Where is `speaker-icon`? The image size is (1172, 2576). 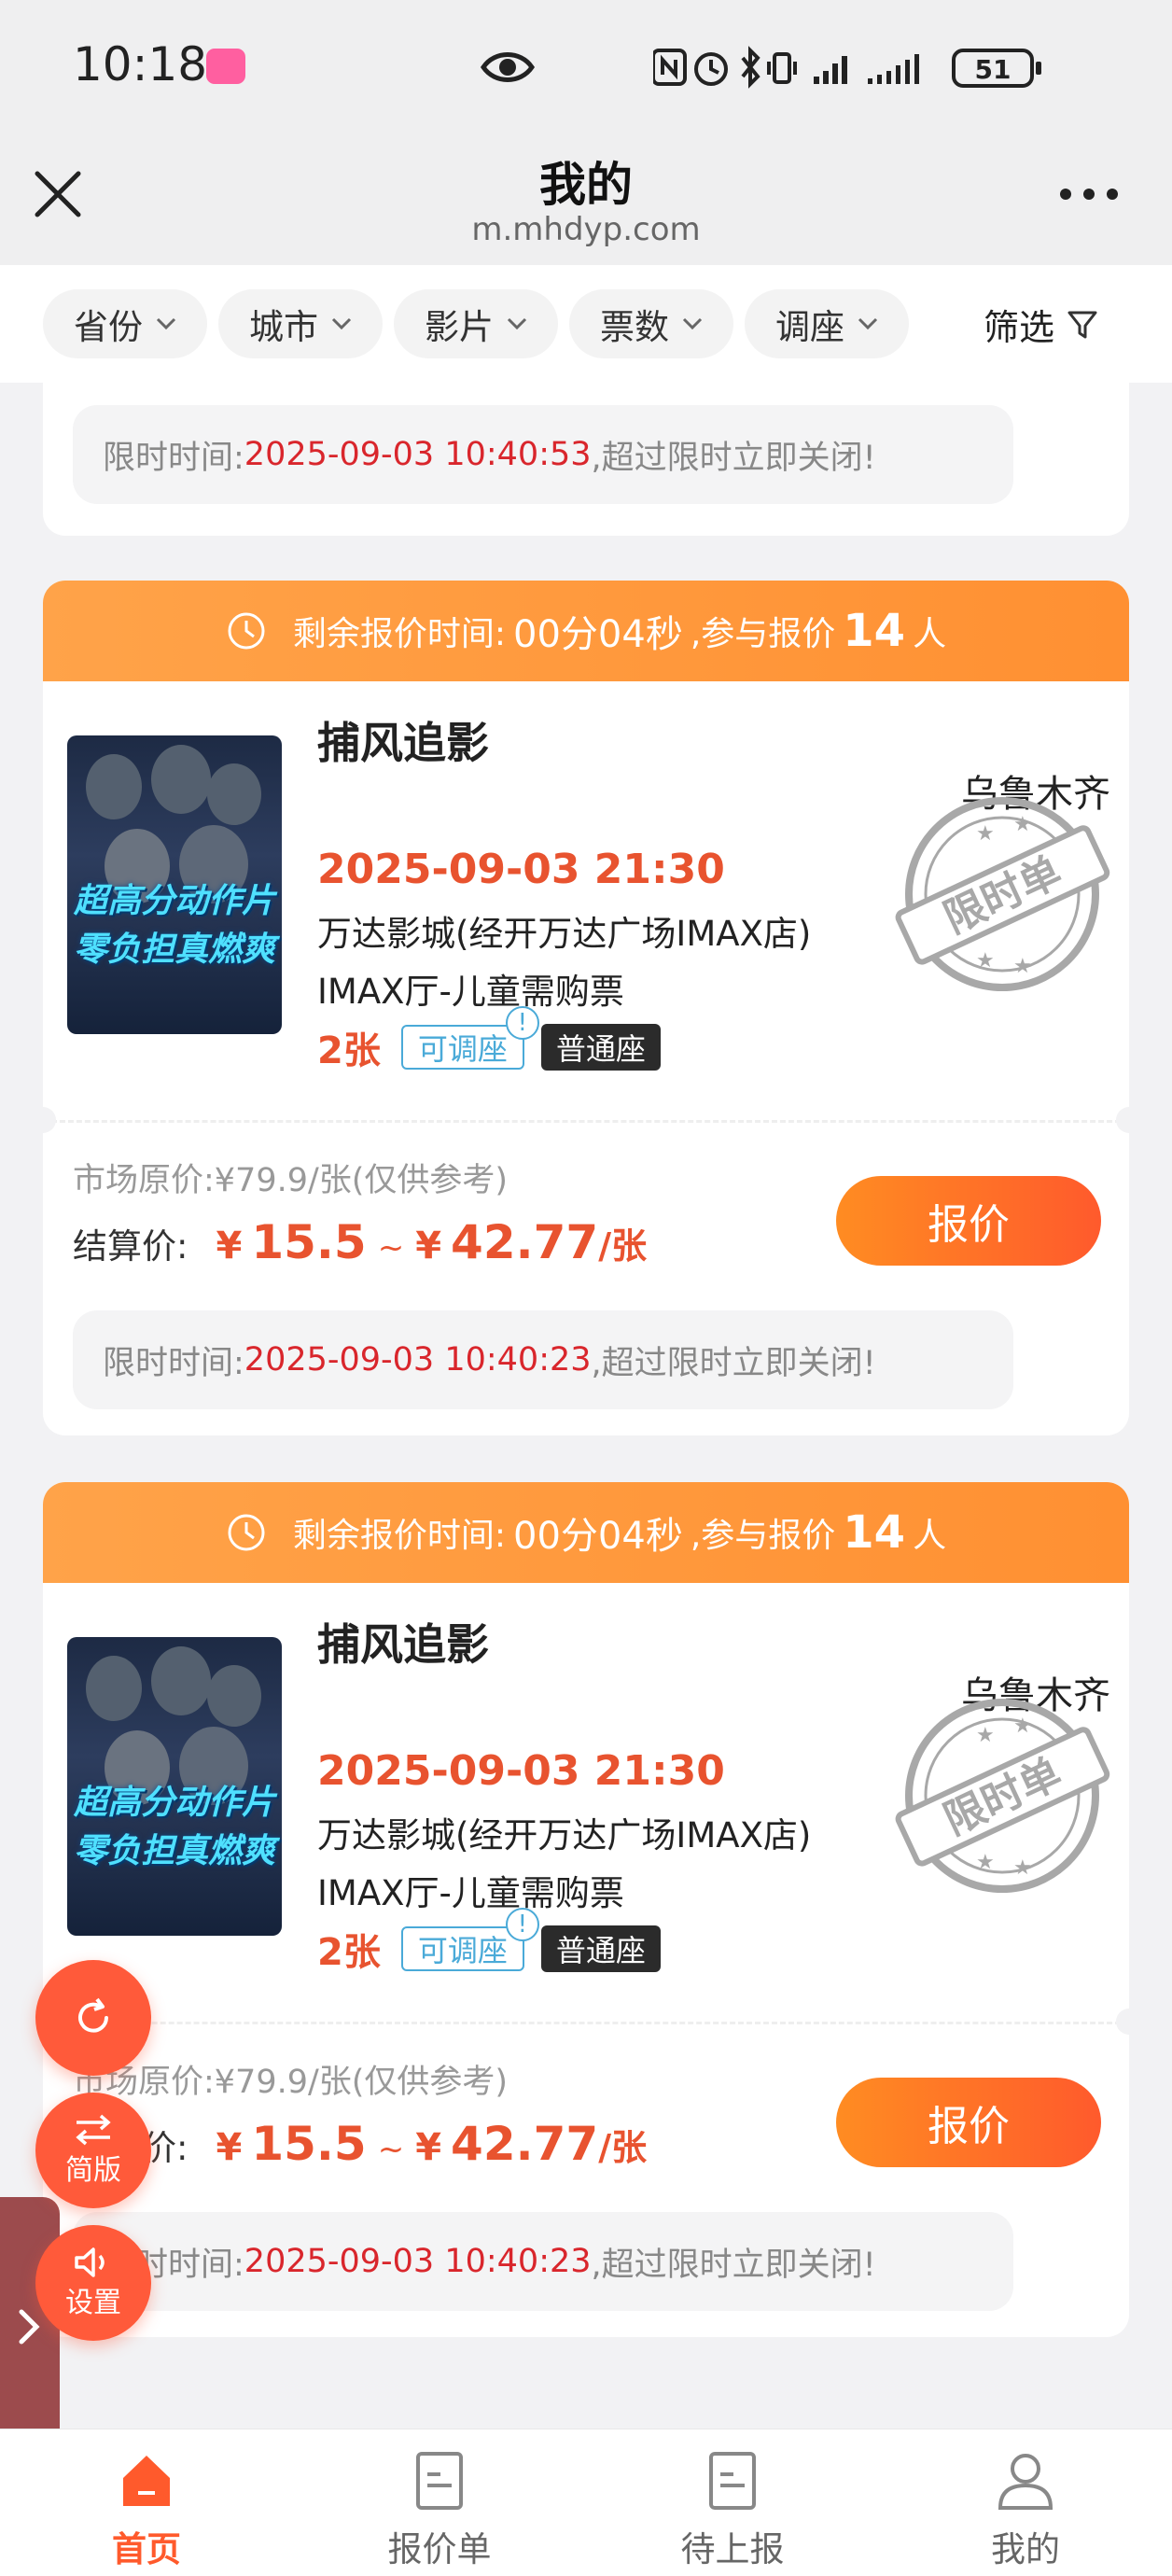
speaker-icon is located at coordinates (90, 2262).